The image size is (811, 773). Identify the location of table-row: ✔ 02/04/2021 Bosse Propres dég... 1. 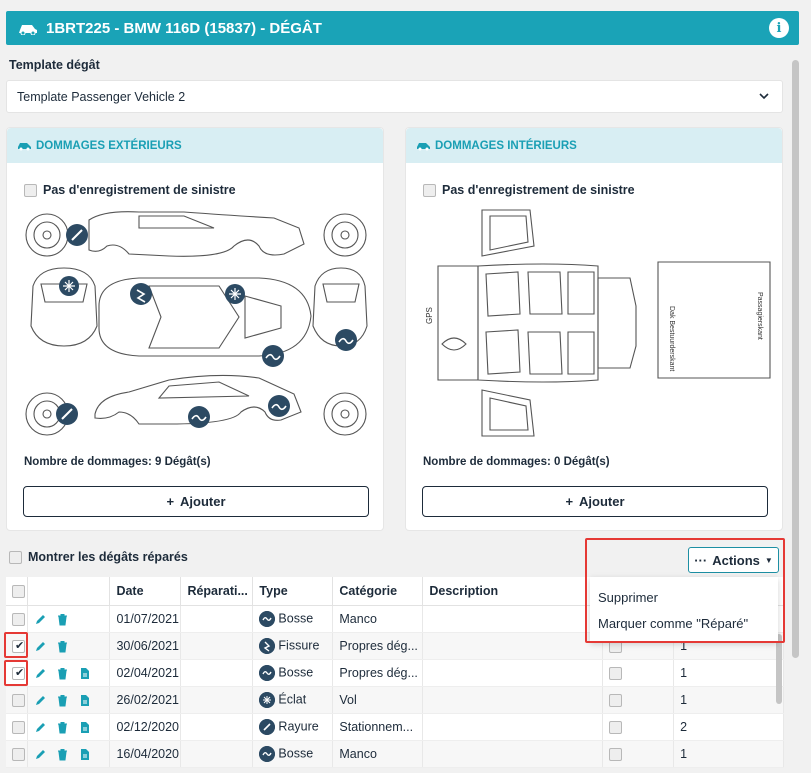
(395, 673).